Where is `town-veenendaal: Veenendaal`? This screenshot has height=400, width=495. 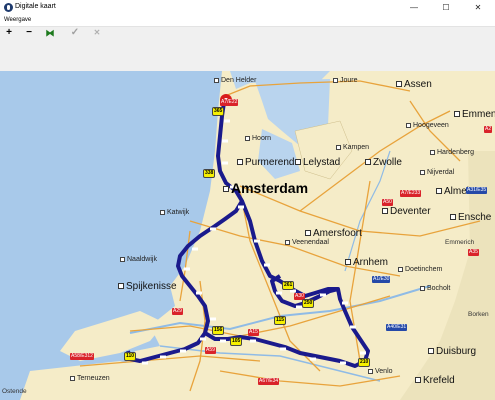 town-veenendaal: Veenendaal is located at coordinates (307, 243).